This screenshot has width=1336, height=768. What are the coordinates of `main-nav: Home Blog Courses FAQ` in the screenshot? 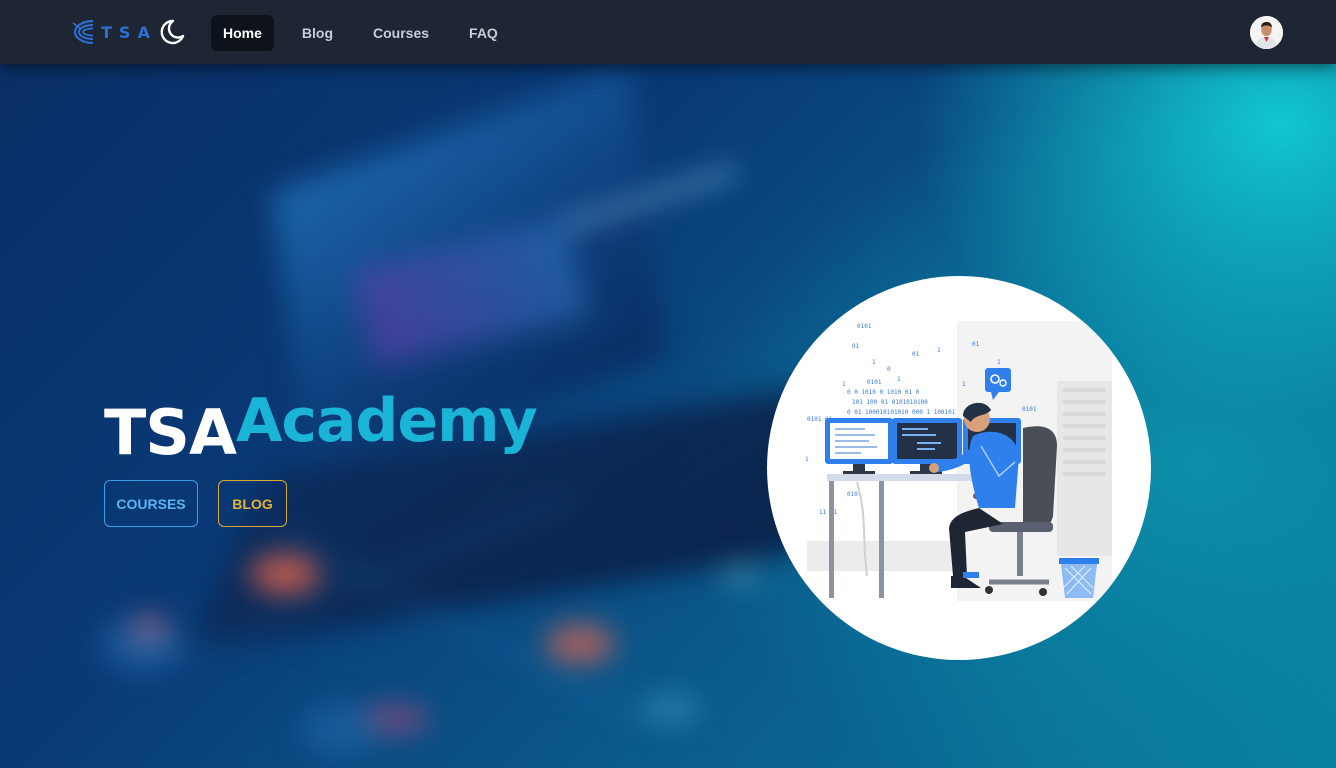 It's located at (368, 33).